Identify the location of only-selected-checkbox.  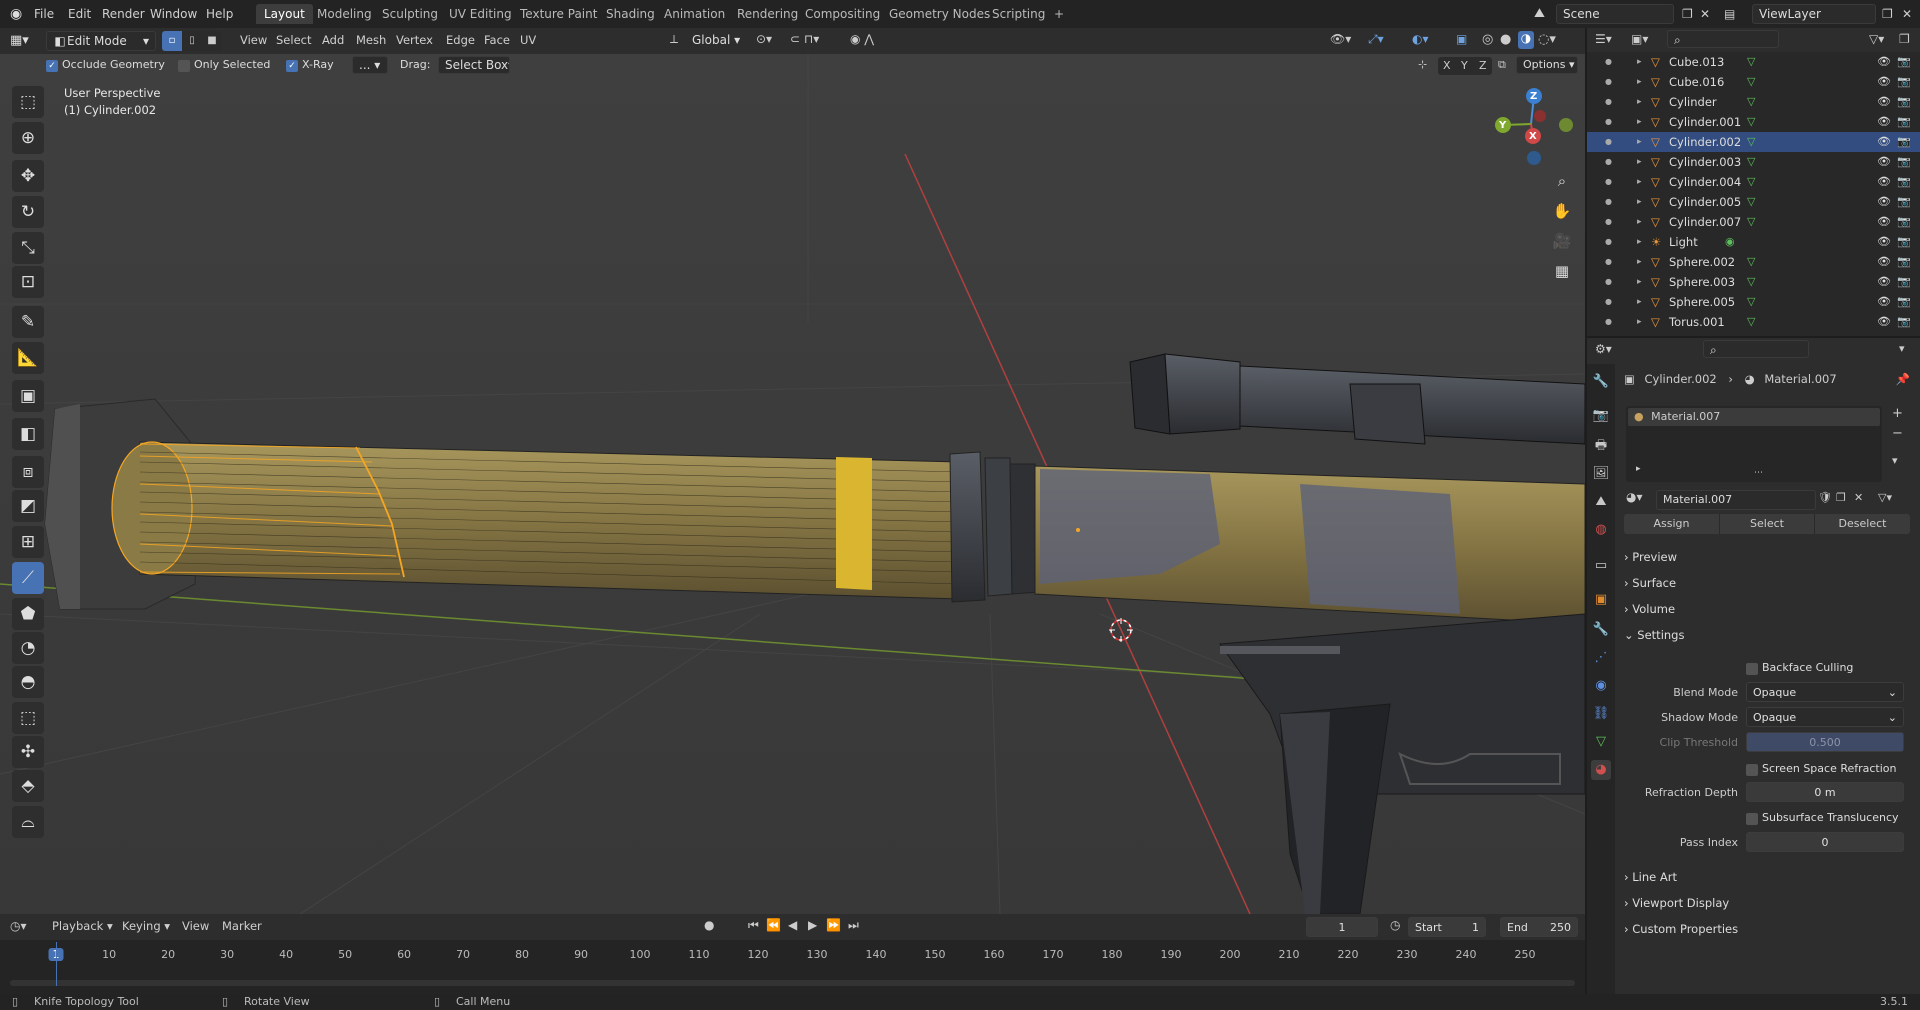
(184, 66).